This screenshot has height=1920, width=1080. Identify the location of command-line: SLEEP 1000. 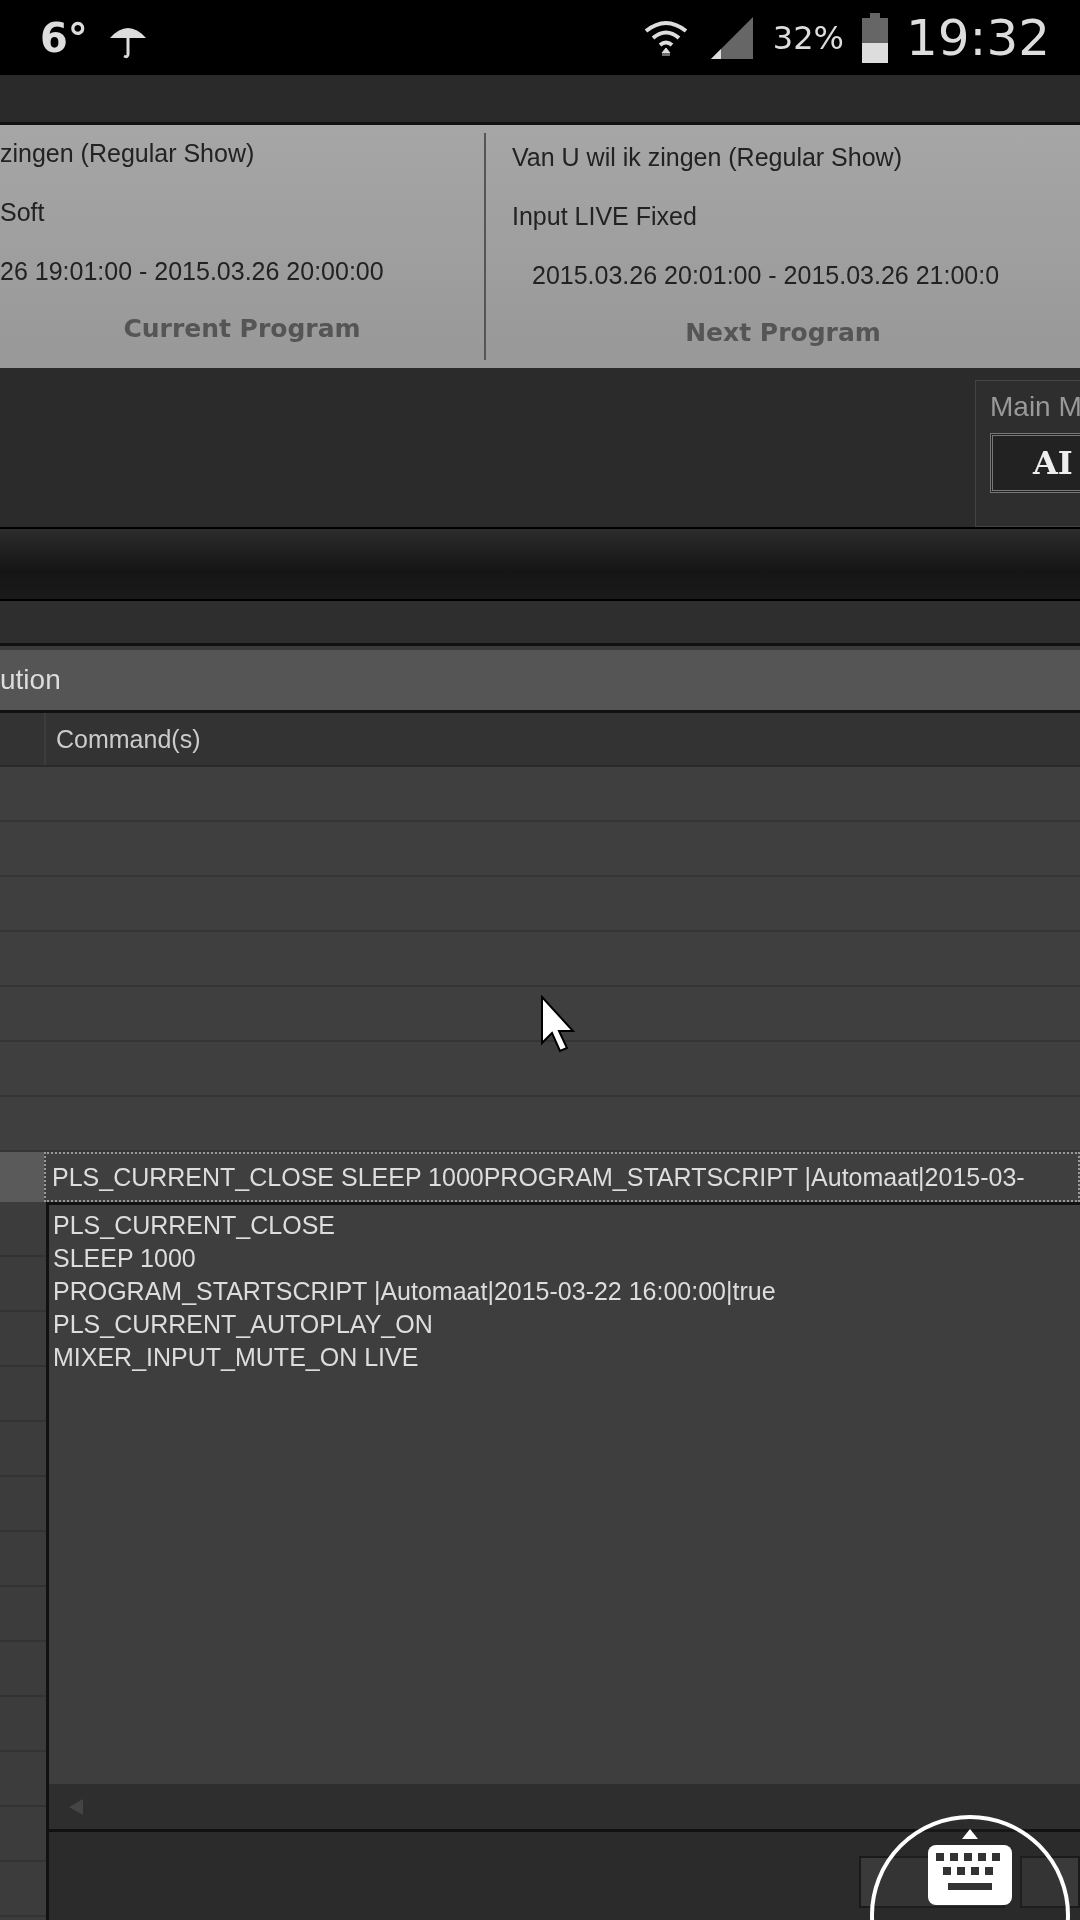
(125, 1258).